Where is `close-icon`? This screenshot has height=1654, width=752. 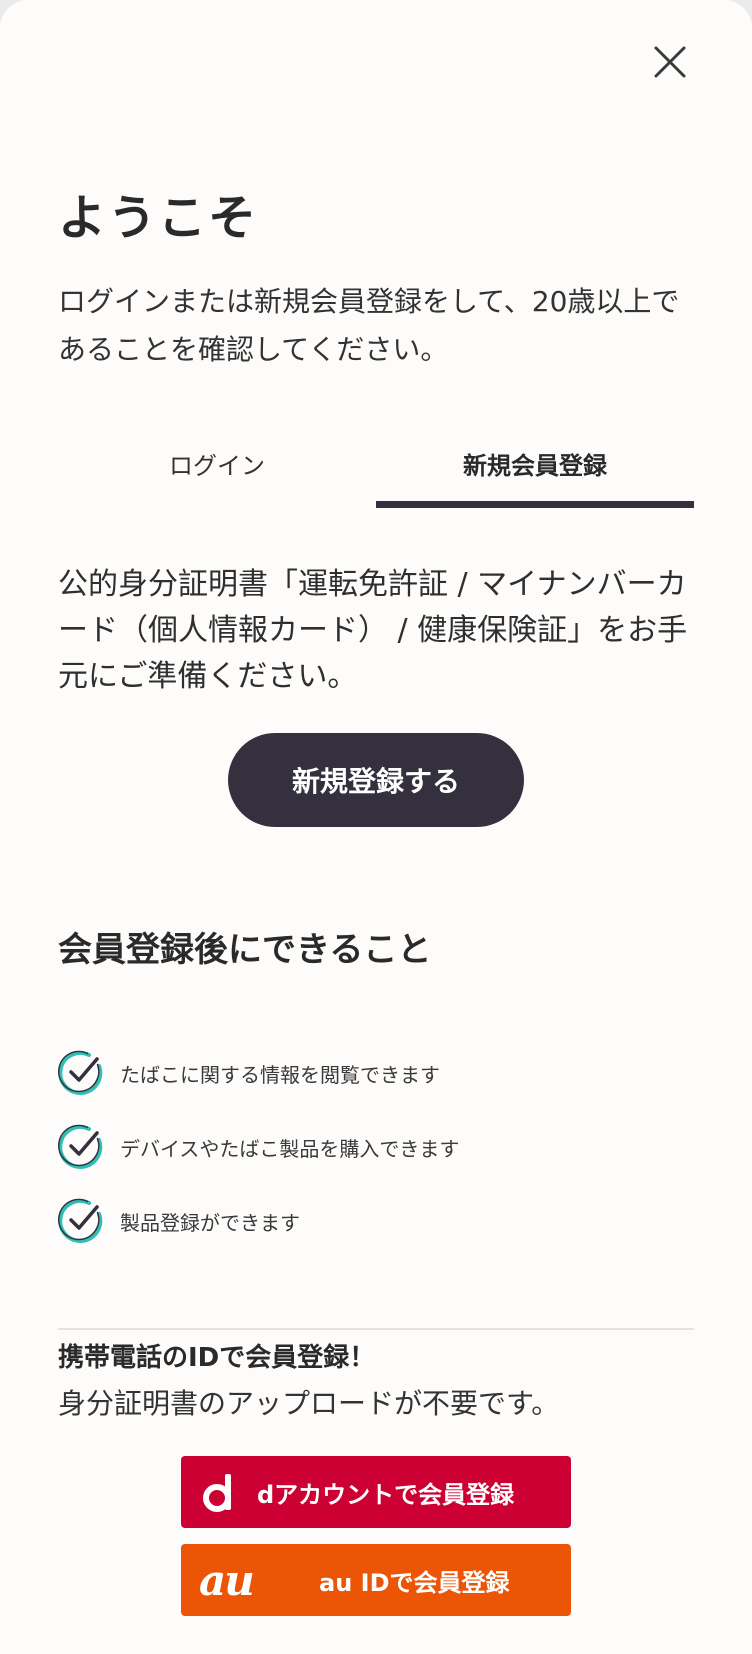
close-icon is located at coordinates (670, 62).